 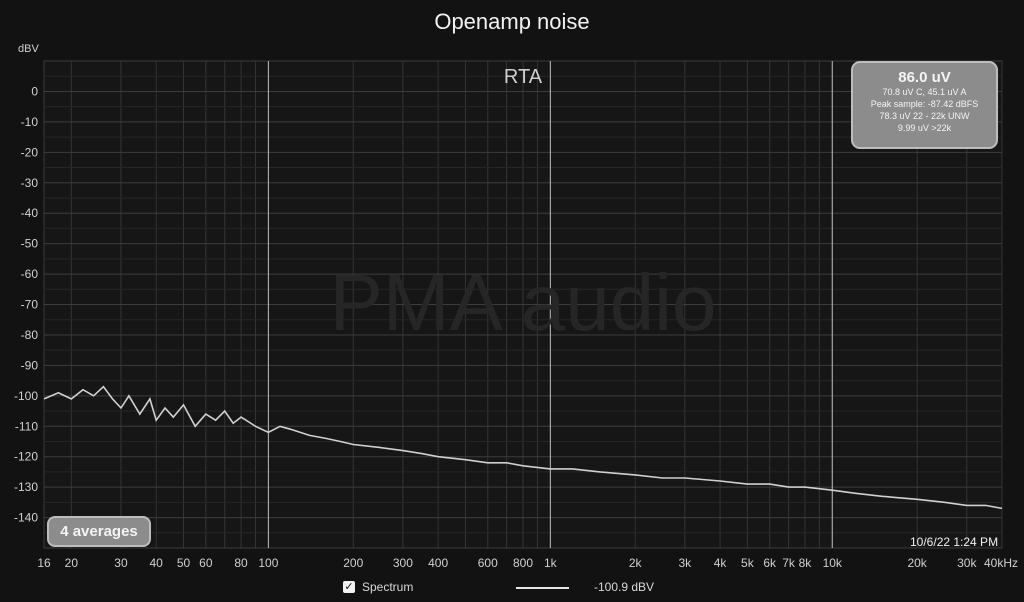 What do you see at coordinates (388, 587) in the screenshot?
I see `spectrum-label: Spectrum` at bounding box center [388, 587].